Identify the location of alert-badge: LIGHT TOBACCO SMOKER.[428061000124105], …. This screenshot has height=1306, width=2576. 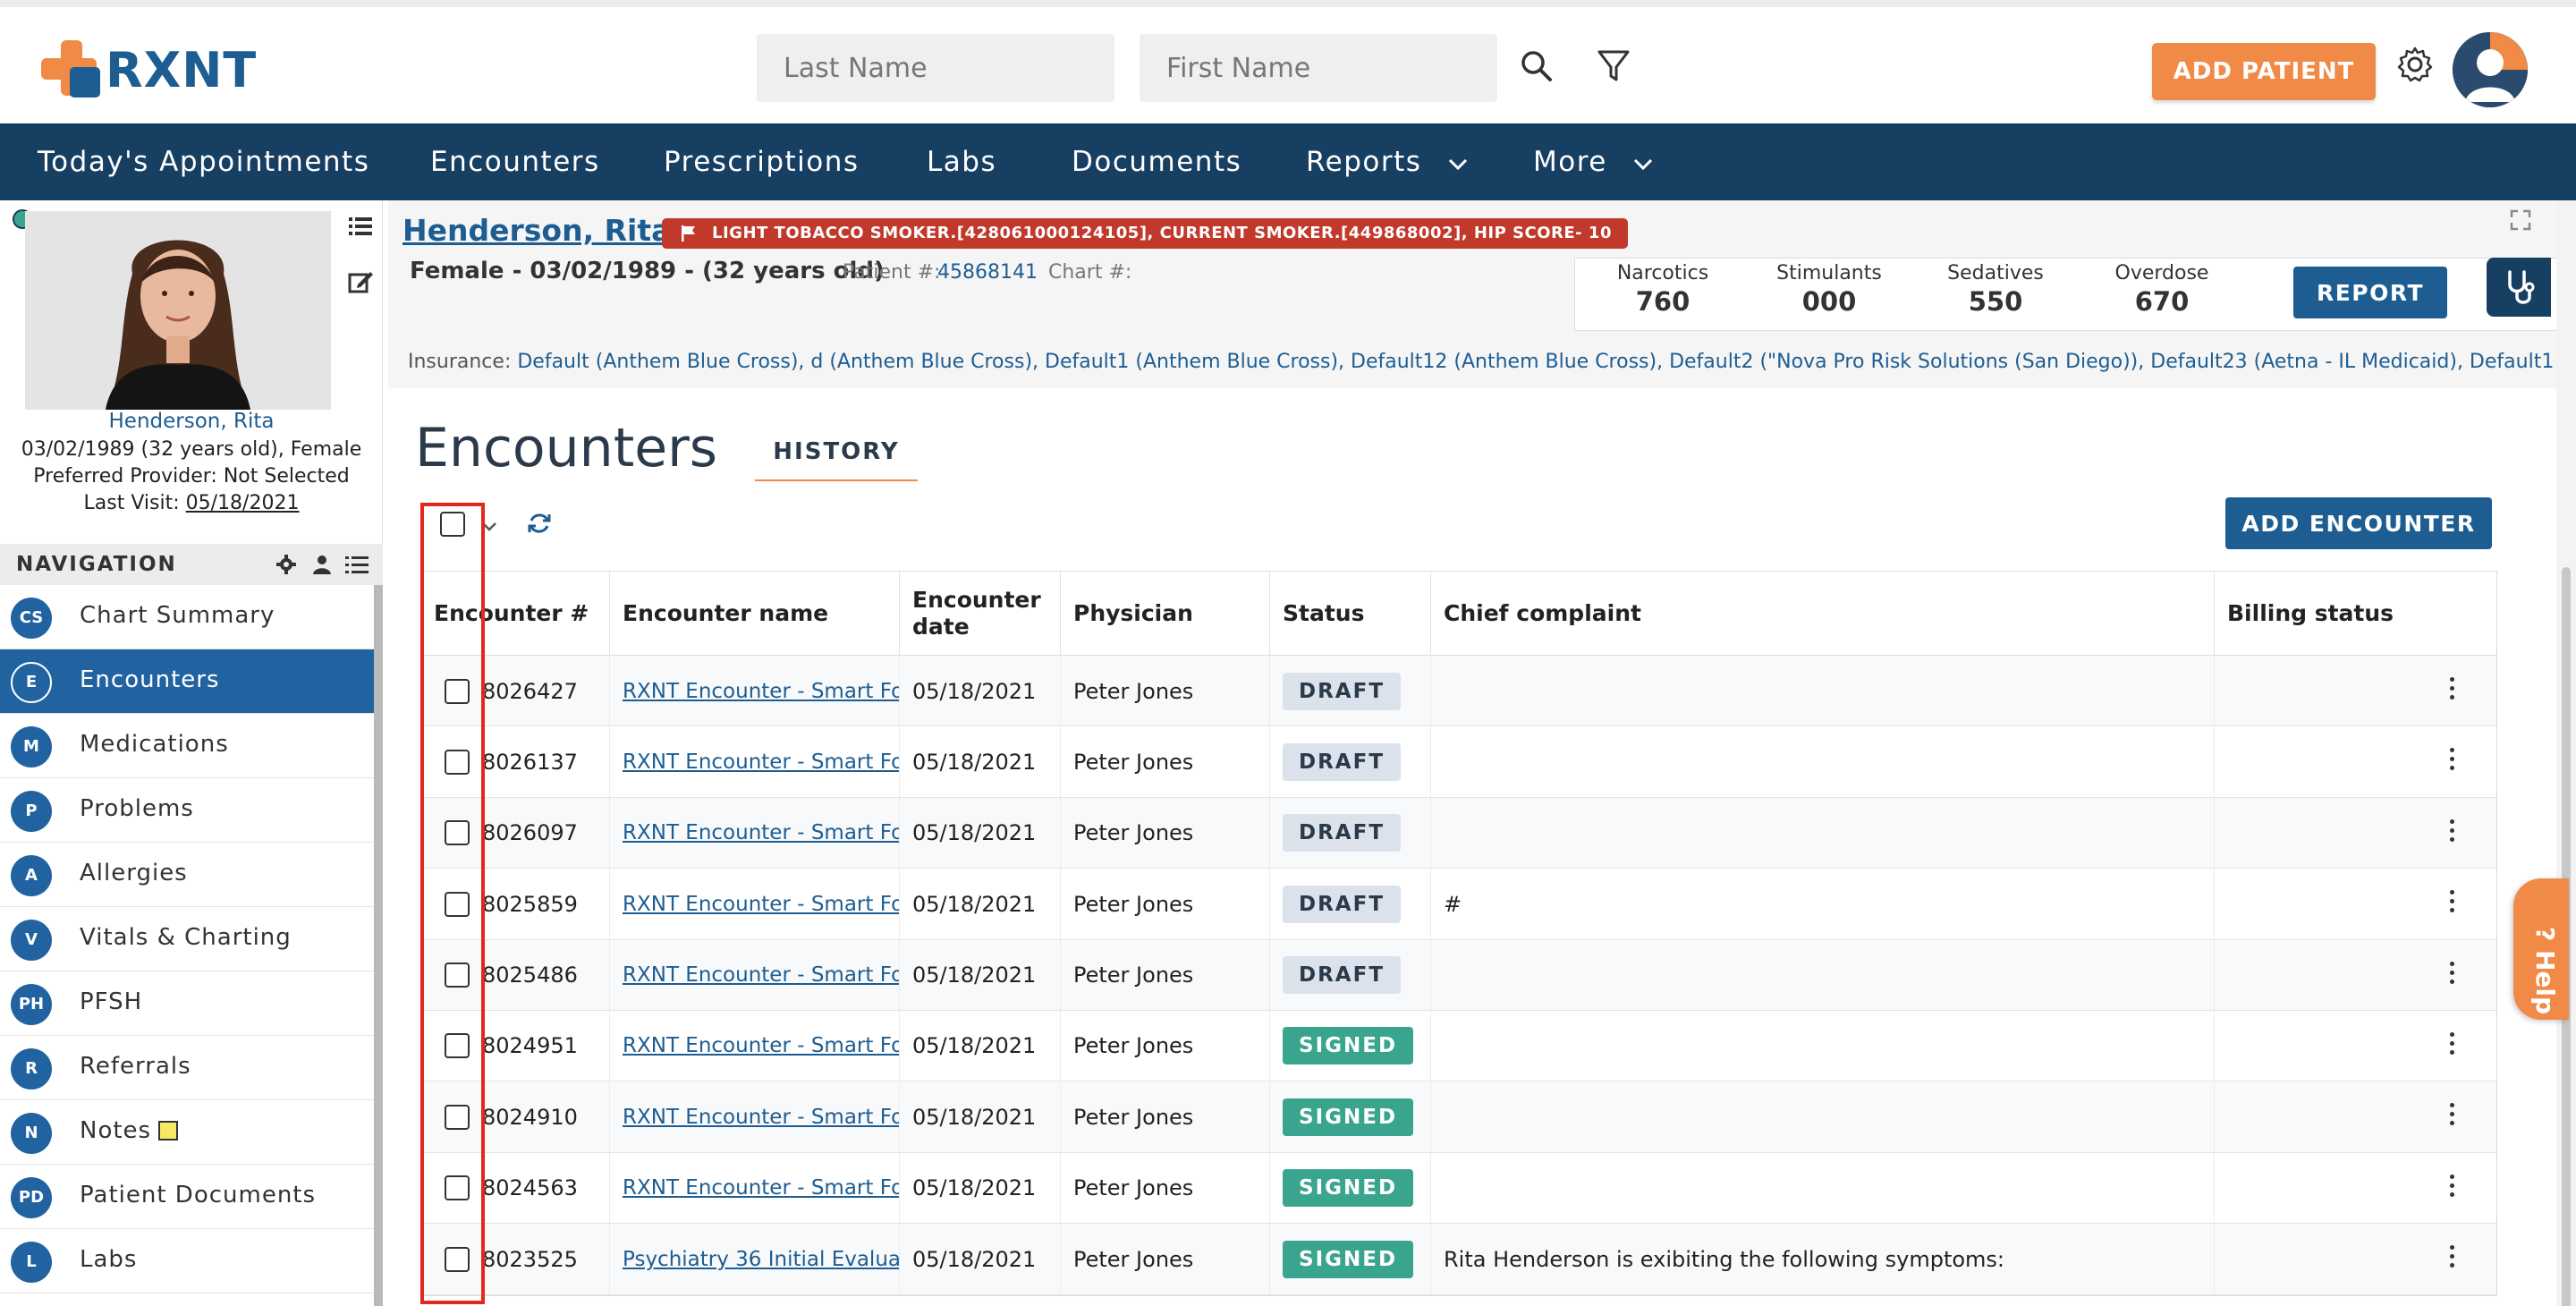
(1145, 234).